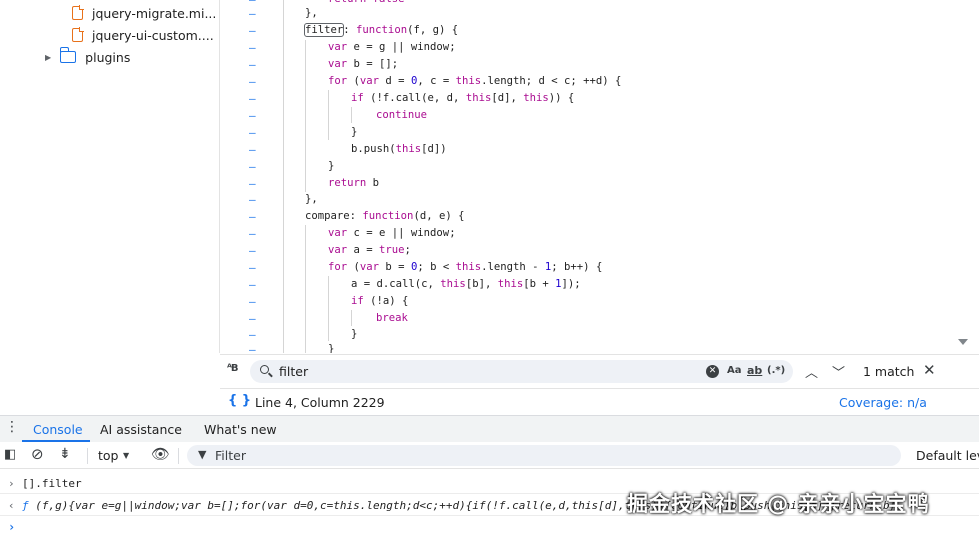  What do you see at coordinates (65, 454) in the screenshot?
I see `collapse-icon: ⇟` at bounding box center [65, 454].